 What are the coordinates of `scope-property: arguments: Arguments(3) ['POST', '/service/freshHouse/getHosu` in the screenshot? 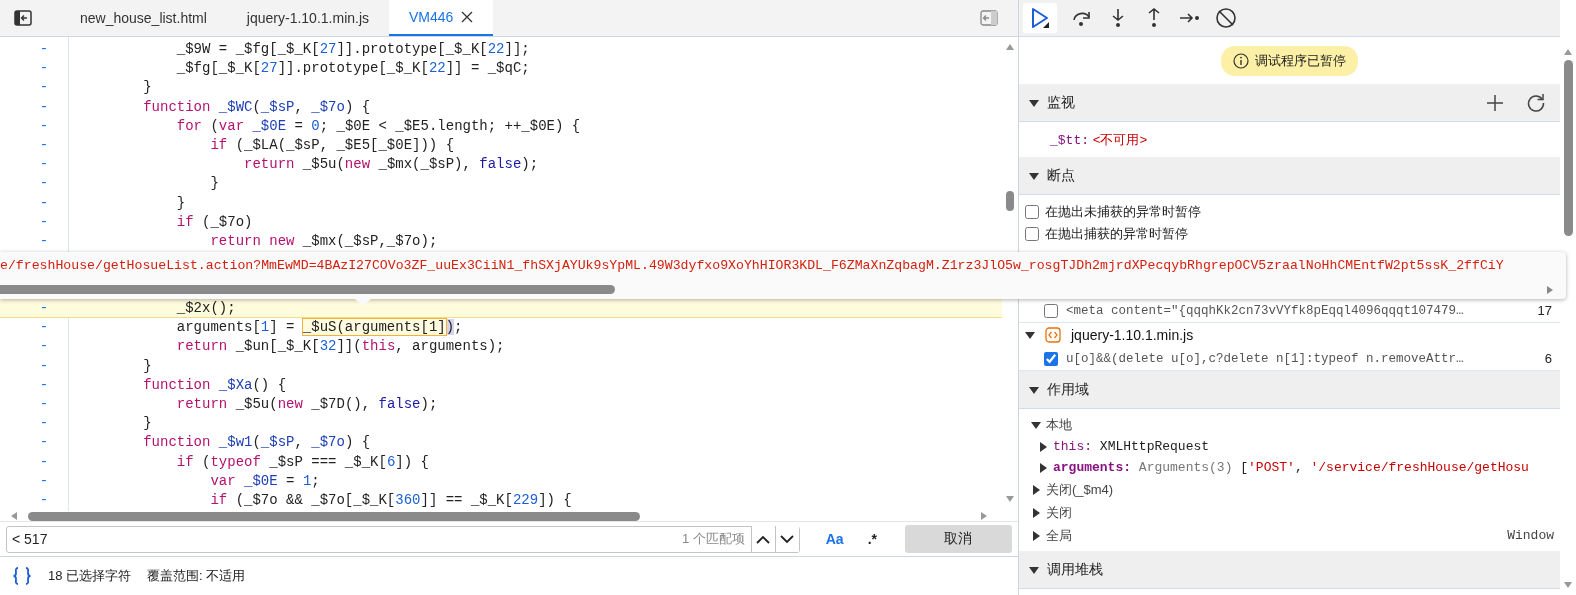 It's located at (1291, 467).